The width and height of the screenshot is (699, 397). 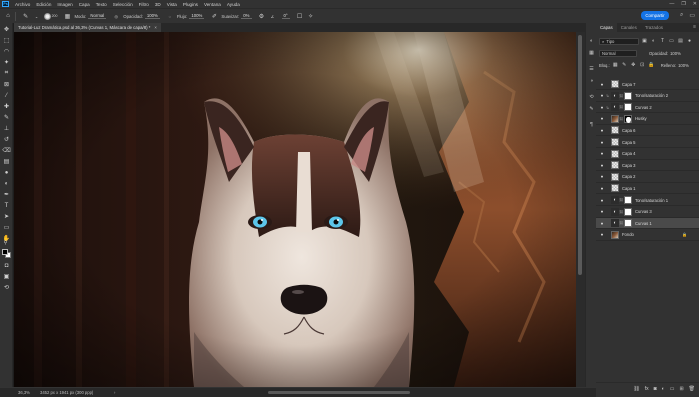 What do you see at coordinates (683, 65) in the screenshot?
I see `layer-fill-value: 100%` at bounding box center [683, 65].